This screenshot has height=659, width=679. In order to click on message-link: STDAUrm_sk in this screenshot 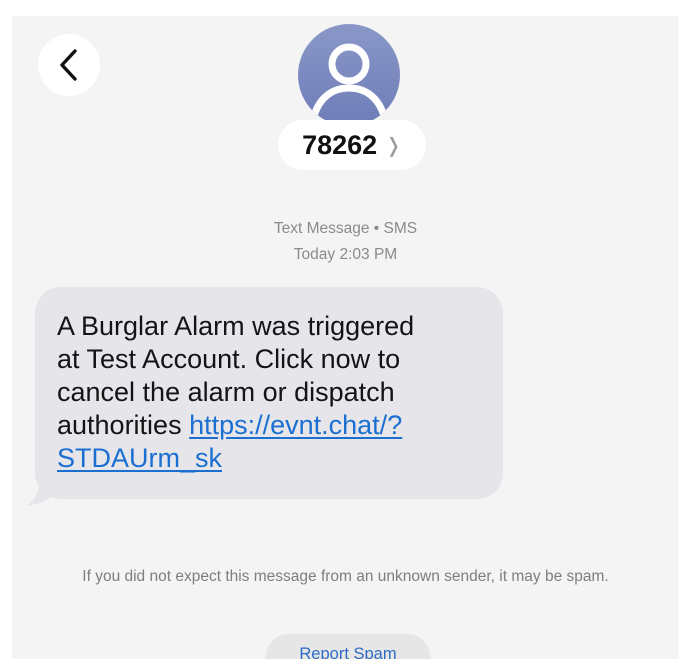, I will do `click(139, 458)`.